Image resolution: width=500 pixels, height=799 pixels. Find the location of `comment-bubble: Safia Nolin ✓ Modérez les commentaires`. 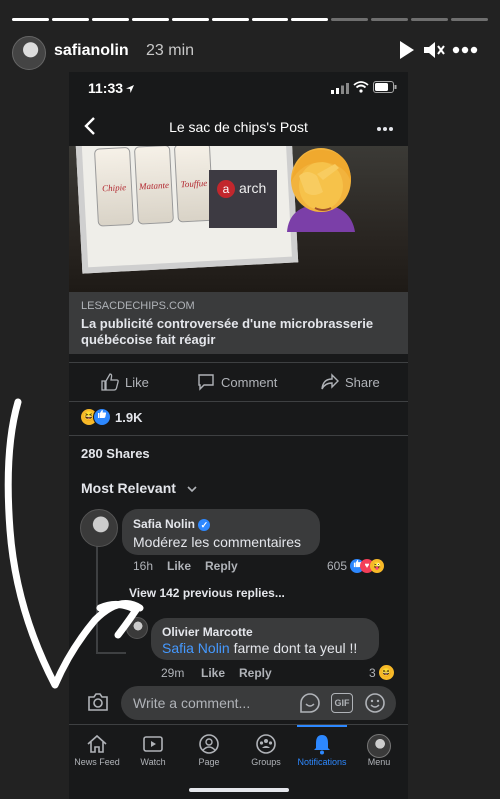

comment-bubble: Safia Nolin ✓ Modérez les commentaires is located at coordinates (221, 532).